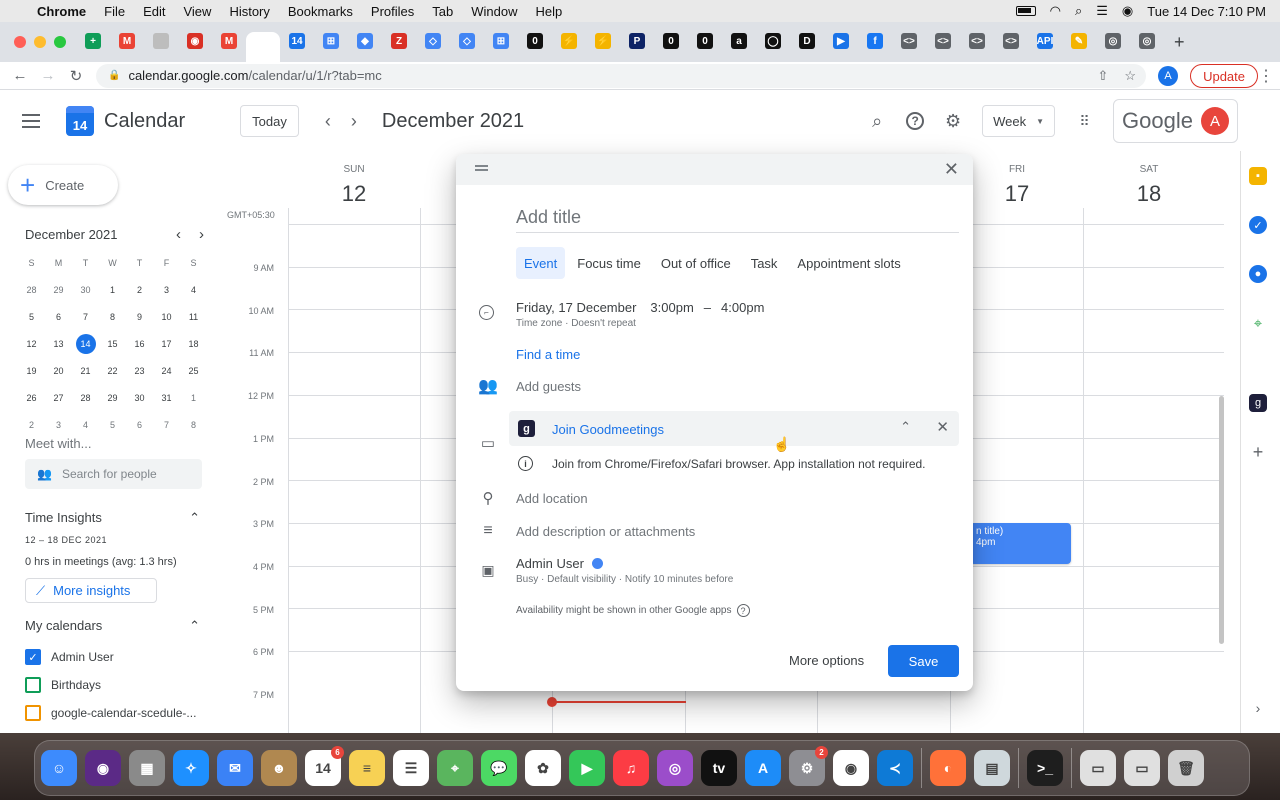  Describe the element at coordinates (354, 121) in the screenshot. I see `next-week-icon: ›` at that location.